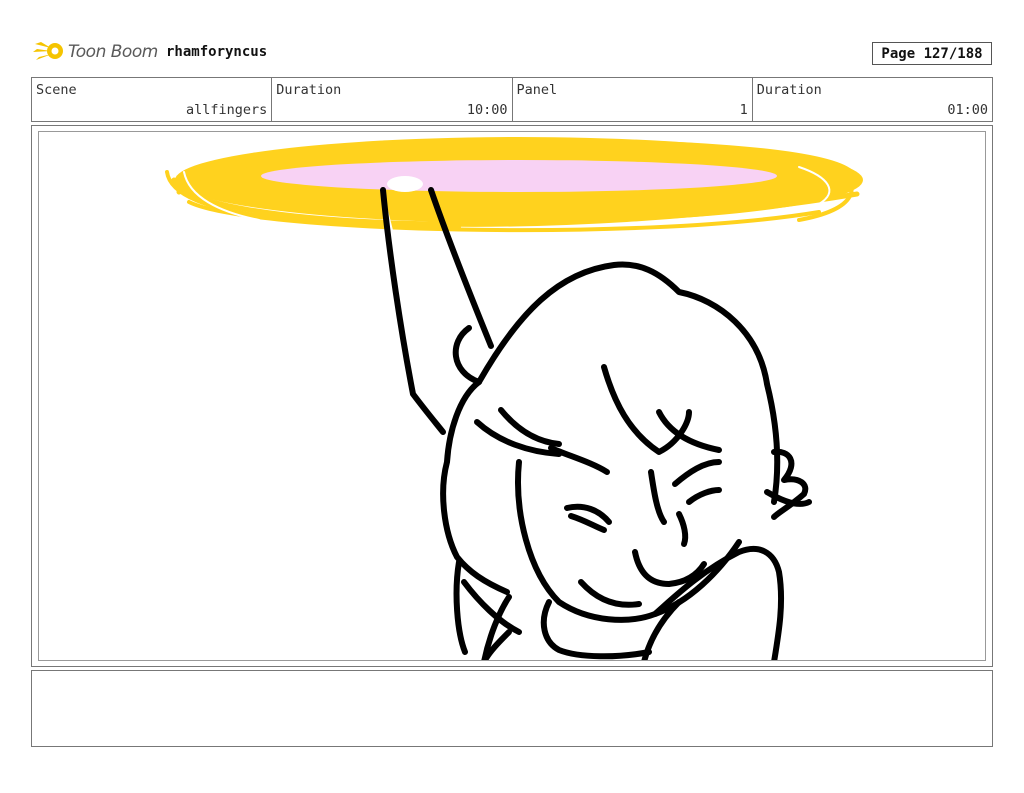  I want to click on toon-boom-logo: Toon Boom, so click(95, 52).